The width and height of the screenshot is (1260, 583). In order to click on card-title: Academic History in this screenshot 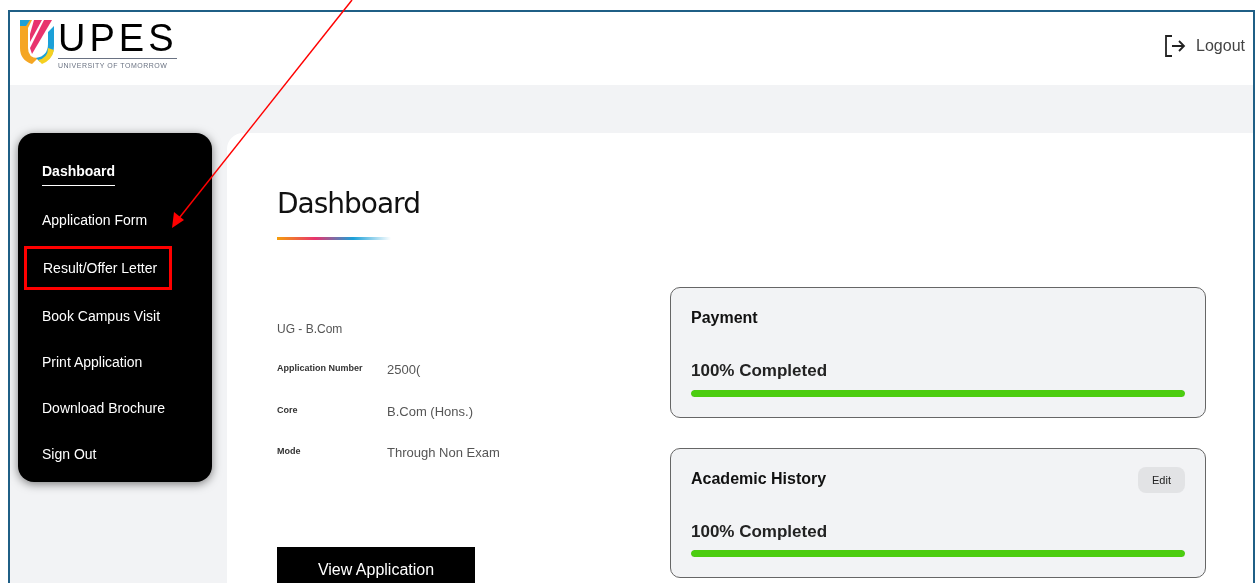, I will do `click(759, 478)`.